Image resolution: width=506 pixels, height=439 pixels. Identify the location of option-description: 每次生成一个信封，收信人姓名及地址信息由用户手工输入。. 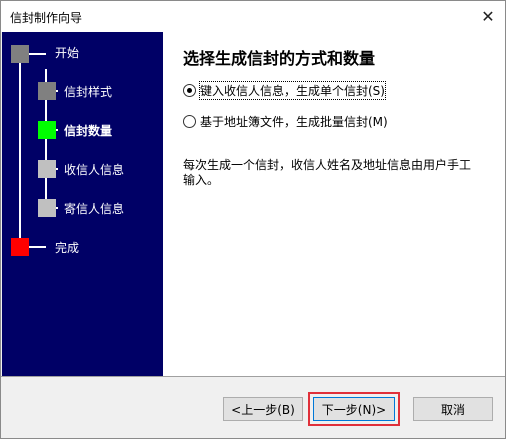
(327, 172).